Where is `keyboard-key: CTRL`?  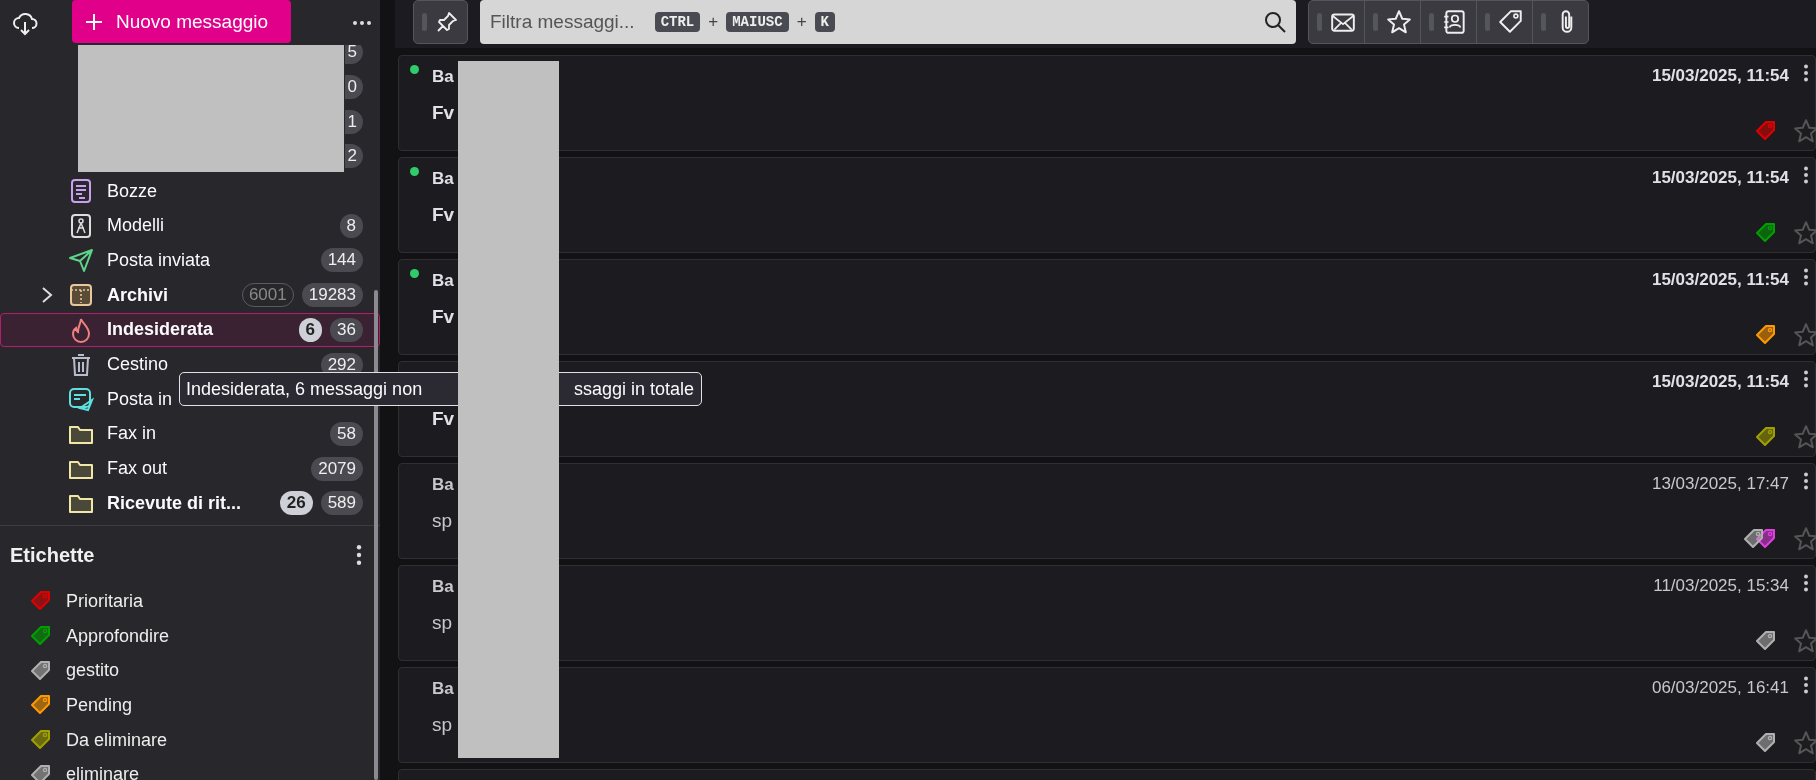 keyboard-key: CTRL is located at coordinates (677, 22).